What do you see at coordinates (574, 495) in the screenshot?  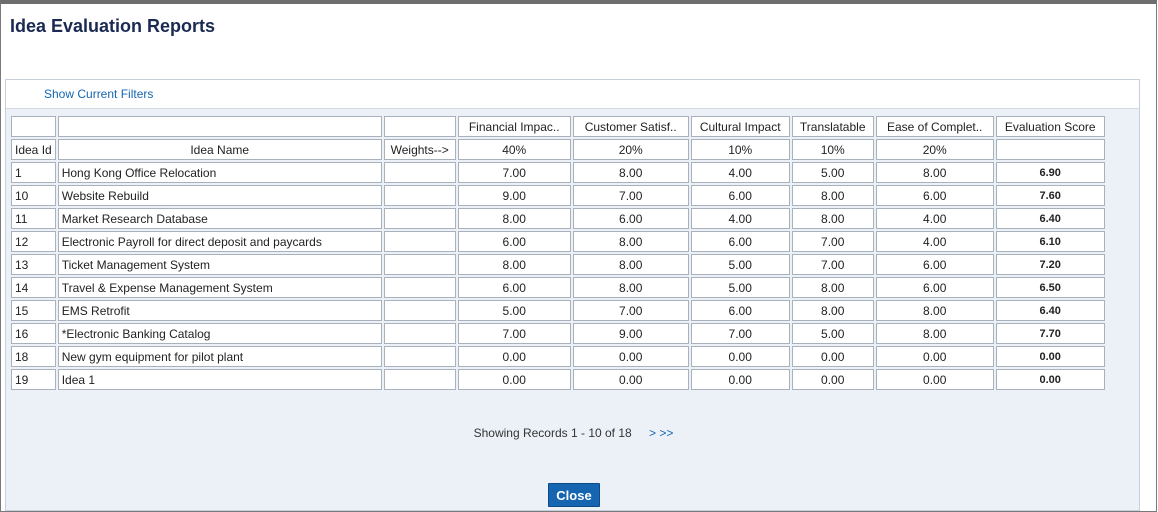 I see `close-button: Close` at bounding box center [574, 495].